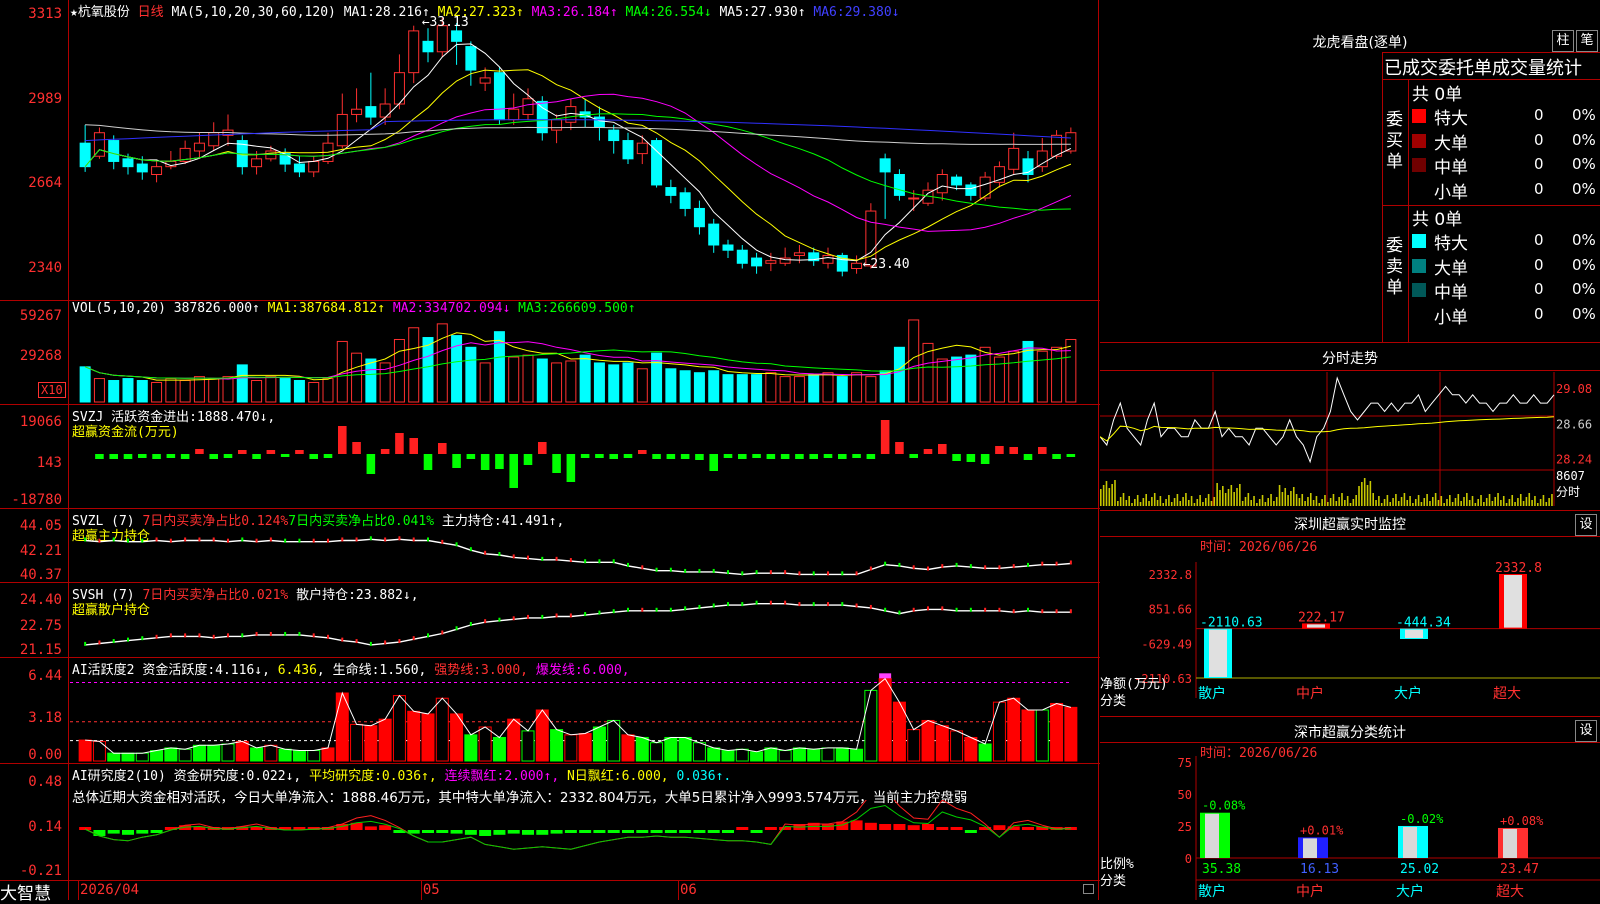 The width and height of the screenshot is (1600, 904). I want to click on x-axis-label: 06, so click(688, 890).